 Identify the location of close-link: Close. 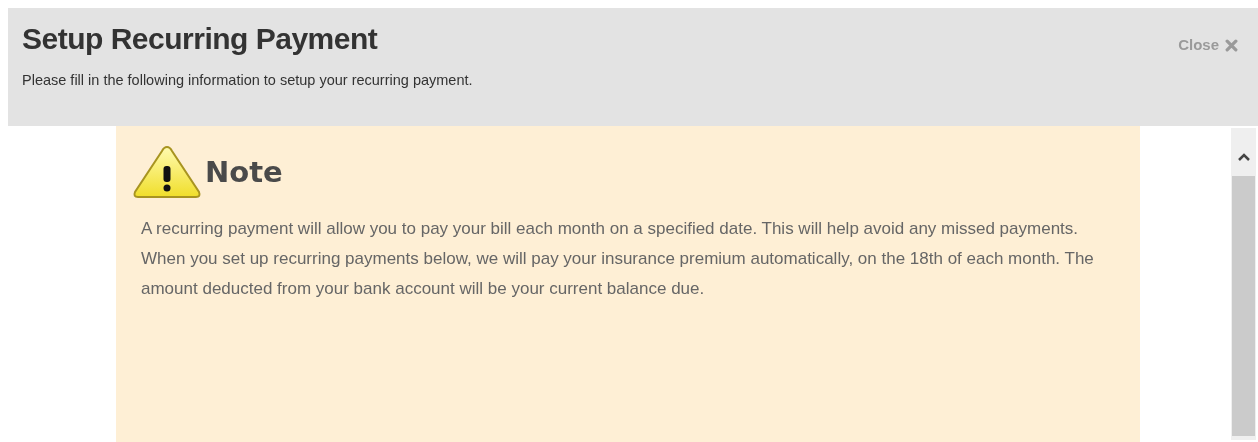
(1208, 45).